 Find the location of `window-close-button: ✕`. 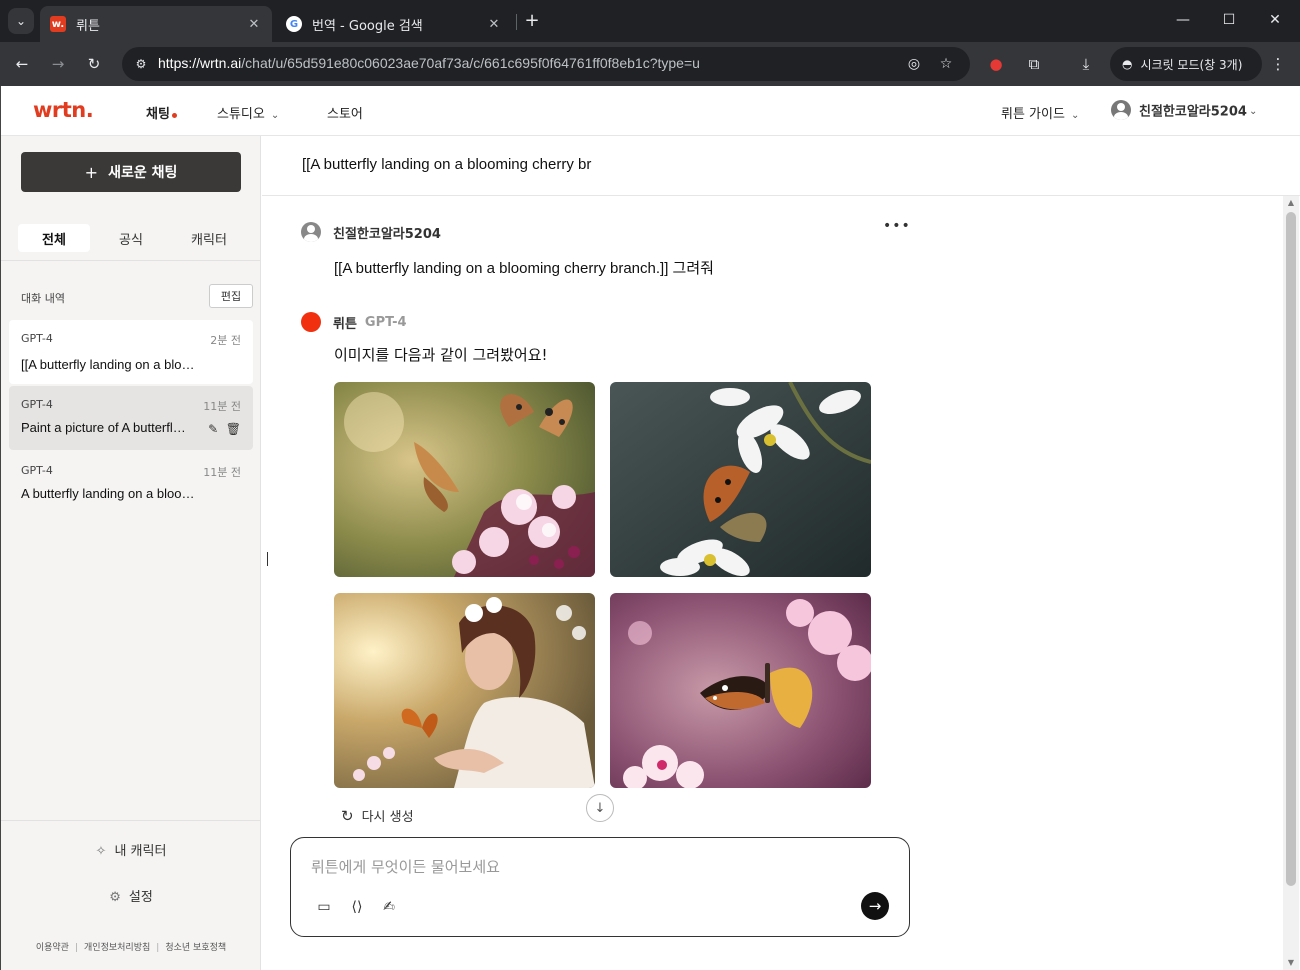

window-close-button: ✕ is located at coordinates (1275, 20).